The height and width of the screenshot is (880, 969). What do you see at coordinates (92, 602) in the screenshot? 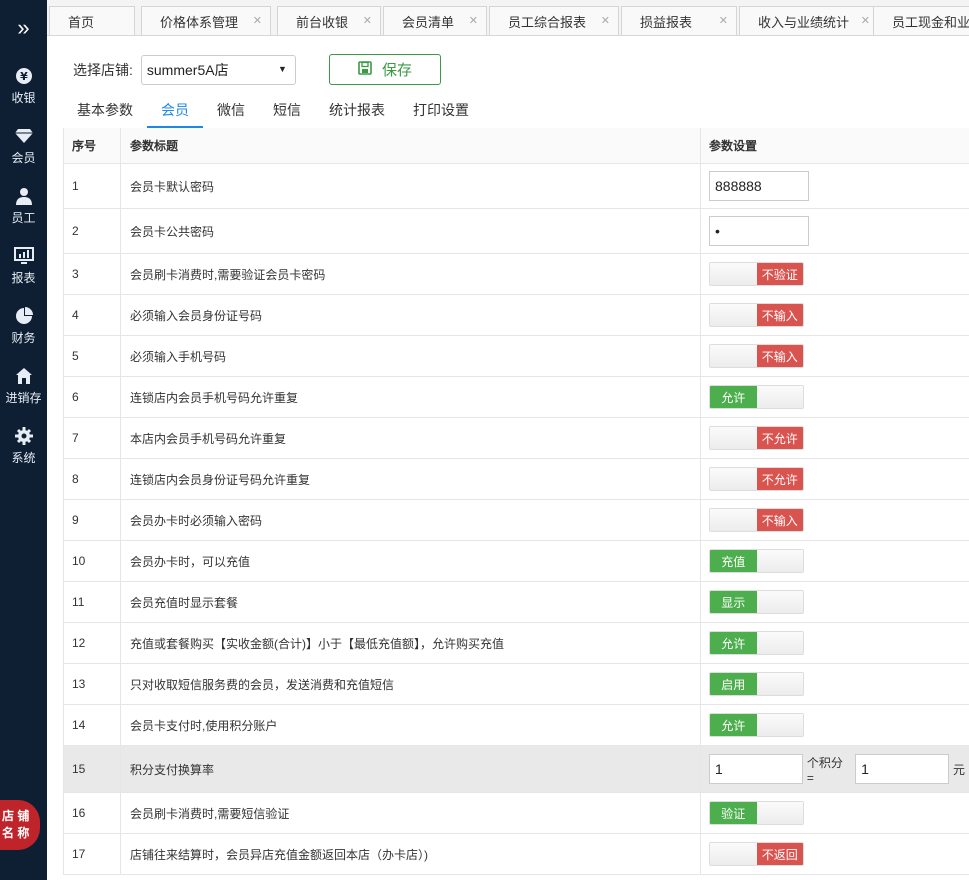
I see `row-number: 11` at bounding box center [92, 602].